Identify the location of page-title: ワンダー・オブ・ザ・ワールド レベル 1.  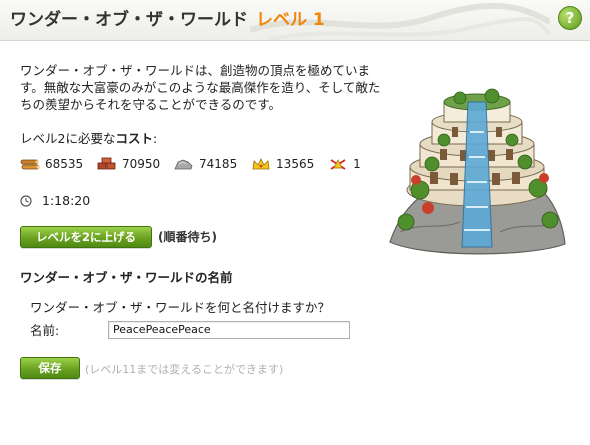
(167, 17).